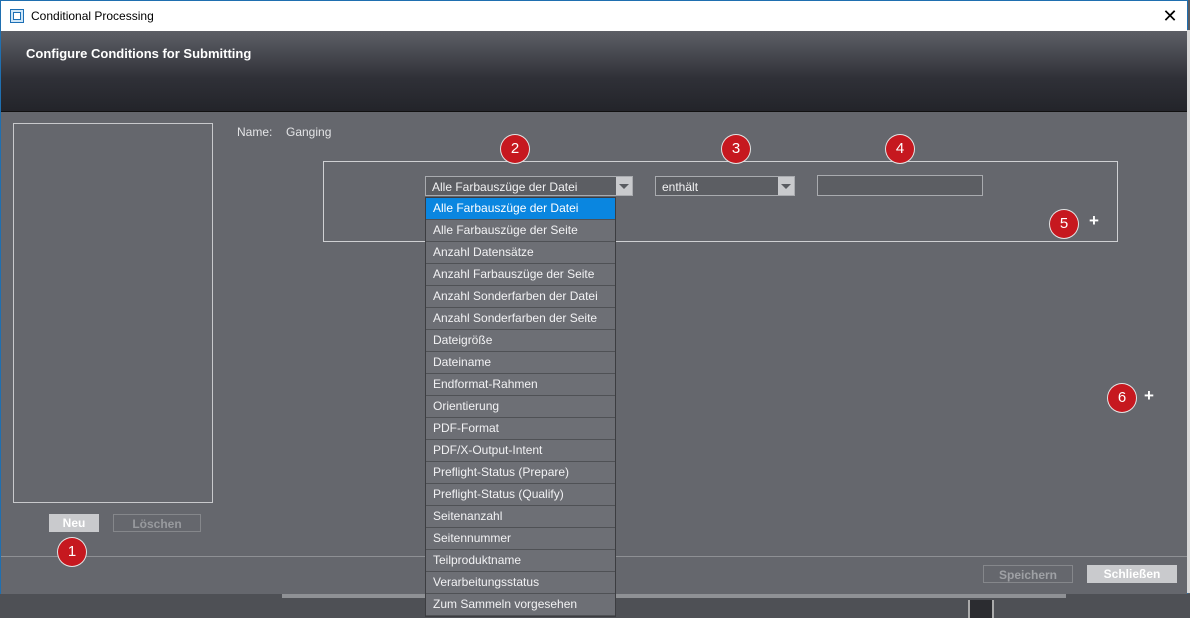 The image size is (1190, 618). Describe the element at coordinates (520, 561) in the screenshot. I see `dropdown-option: Teilproduktname` at that location.